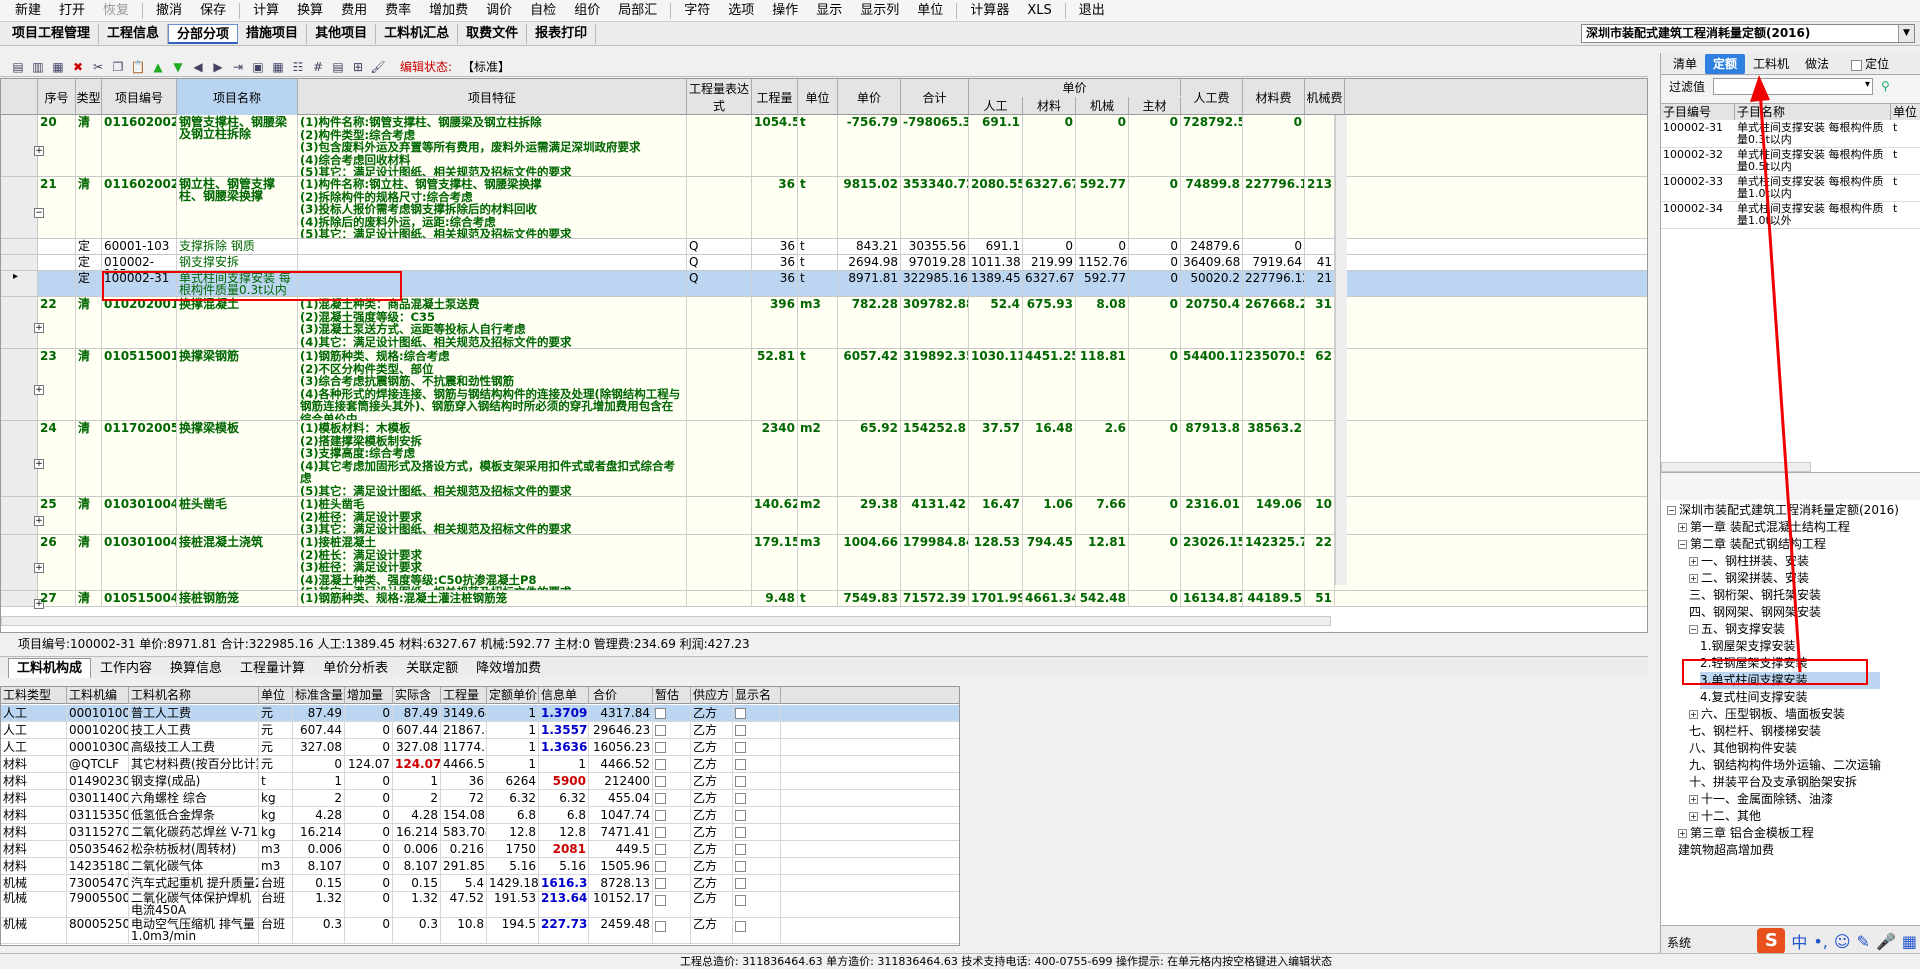 This screenshot has width=1920, height=969. I want to click on resource-cell-2: 二氧化碳药芯焊丝 V-71, so click(194, 832).